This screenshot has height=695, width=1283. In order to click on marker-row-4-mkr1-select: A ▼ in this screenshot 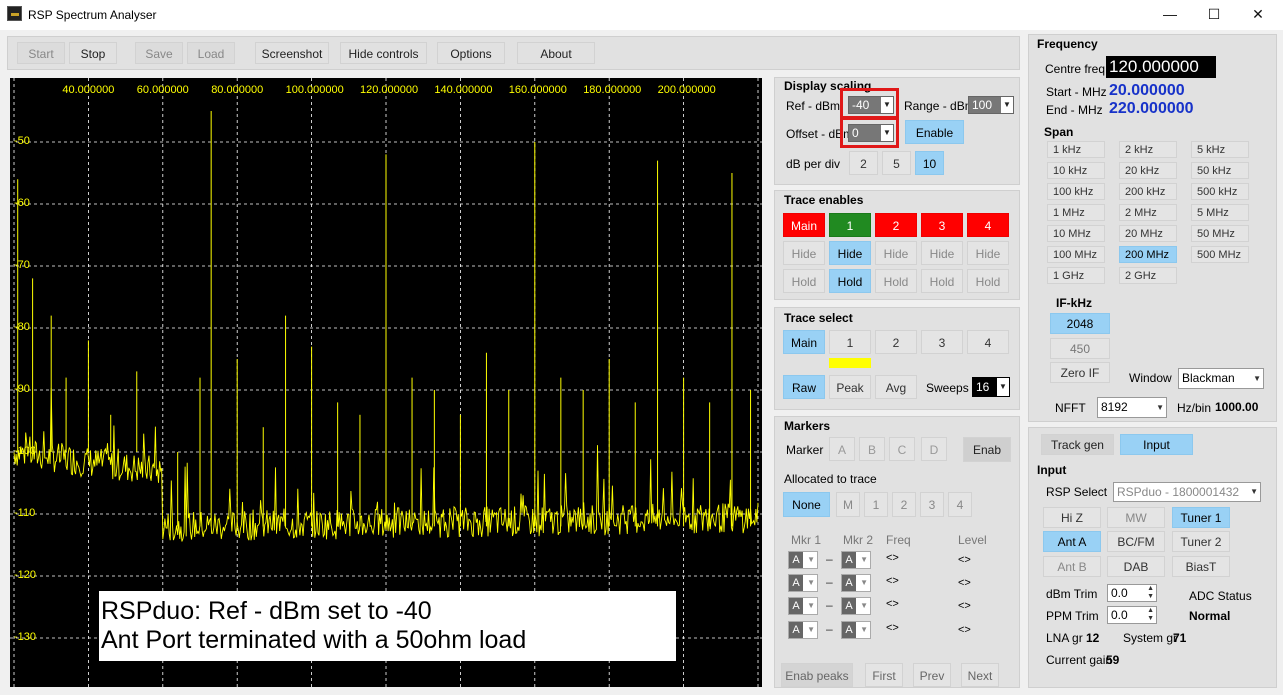, I will do `click(803, 630)`.